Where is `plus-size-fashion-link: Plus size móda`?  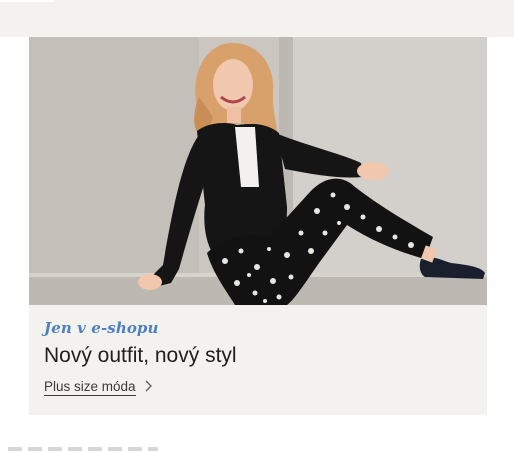 plus-size-fashion-link: Plus size móda is located at coordinates (98, 387).